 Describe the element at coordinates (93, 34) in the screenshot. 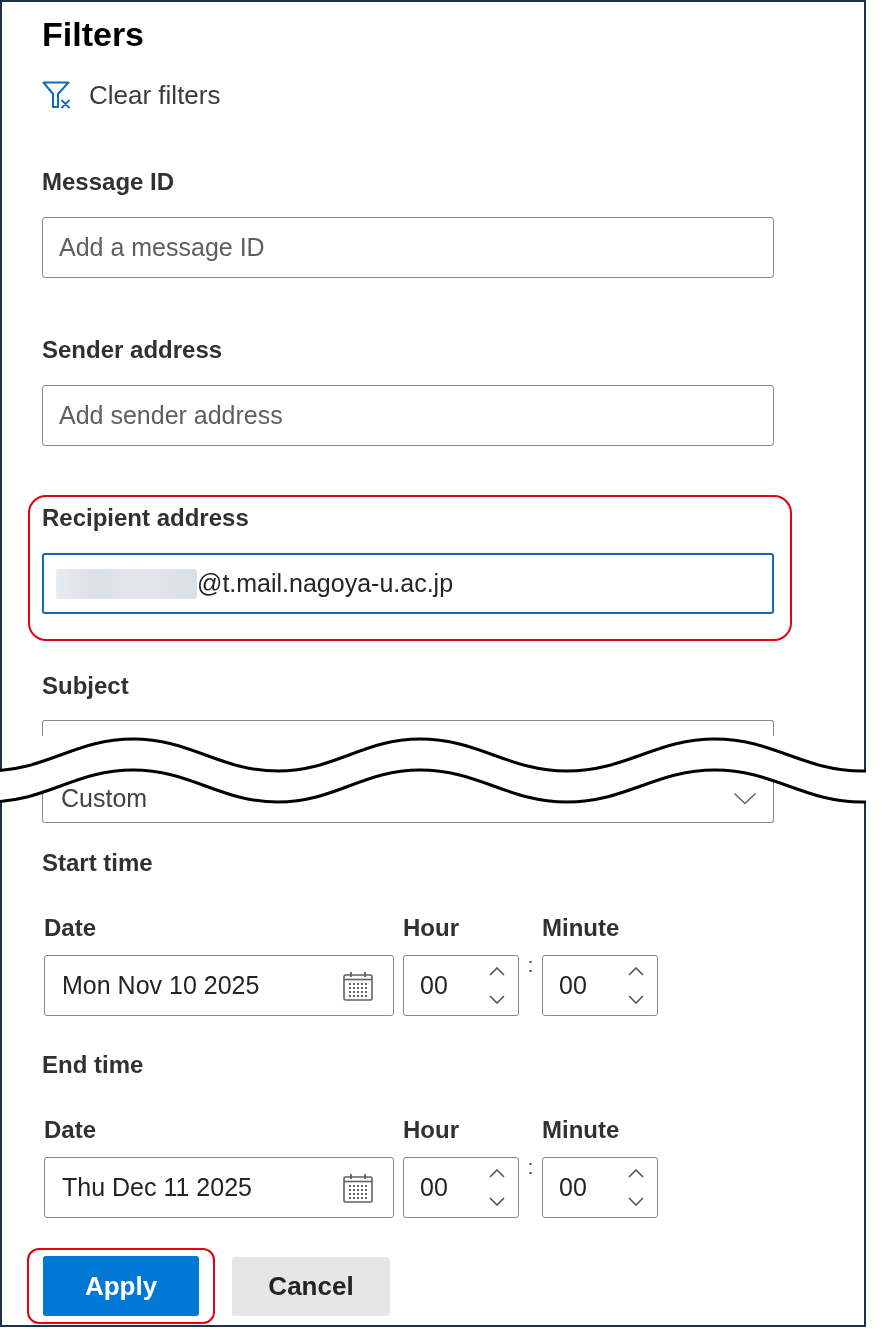

I see `panel-title: Filters` at that location.